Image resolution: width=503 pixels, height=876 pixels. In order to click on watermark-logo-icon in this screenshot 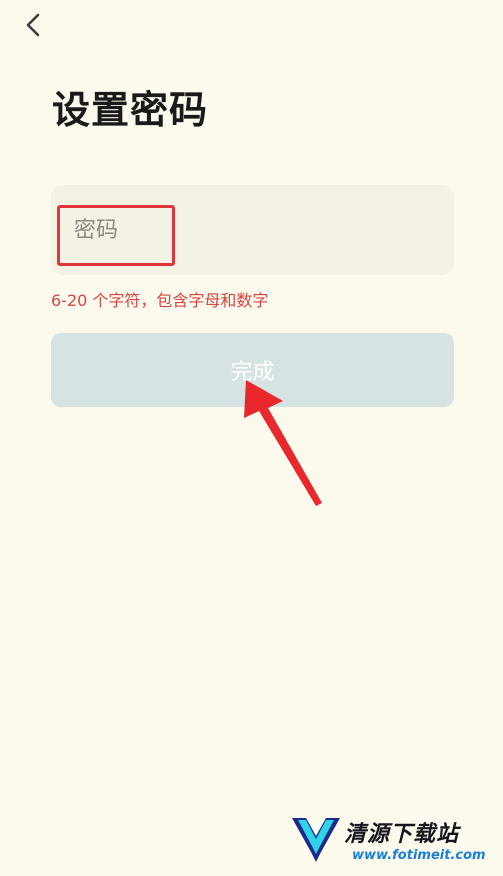, I will do `click(316, 840)`.